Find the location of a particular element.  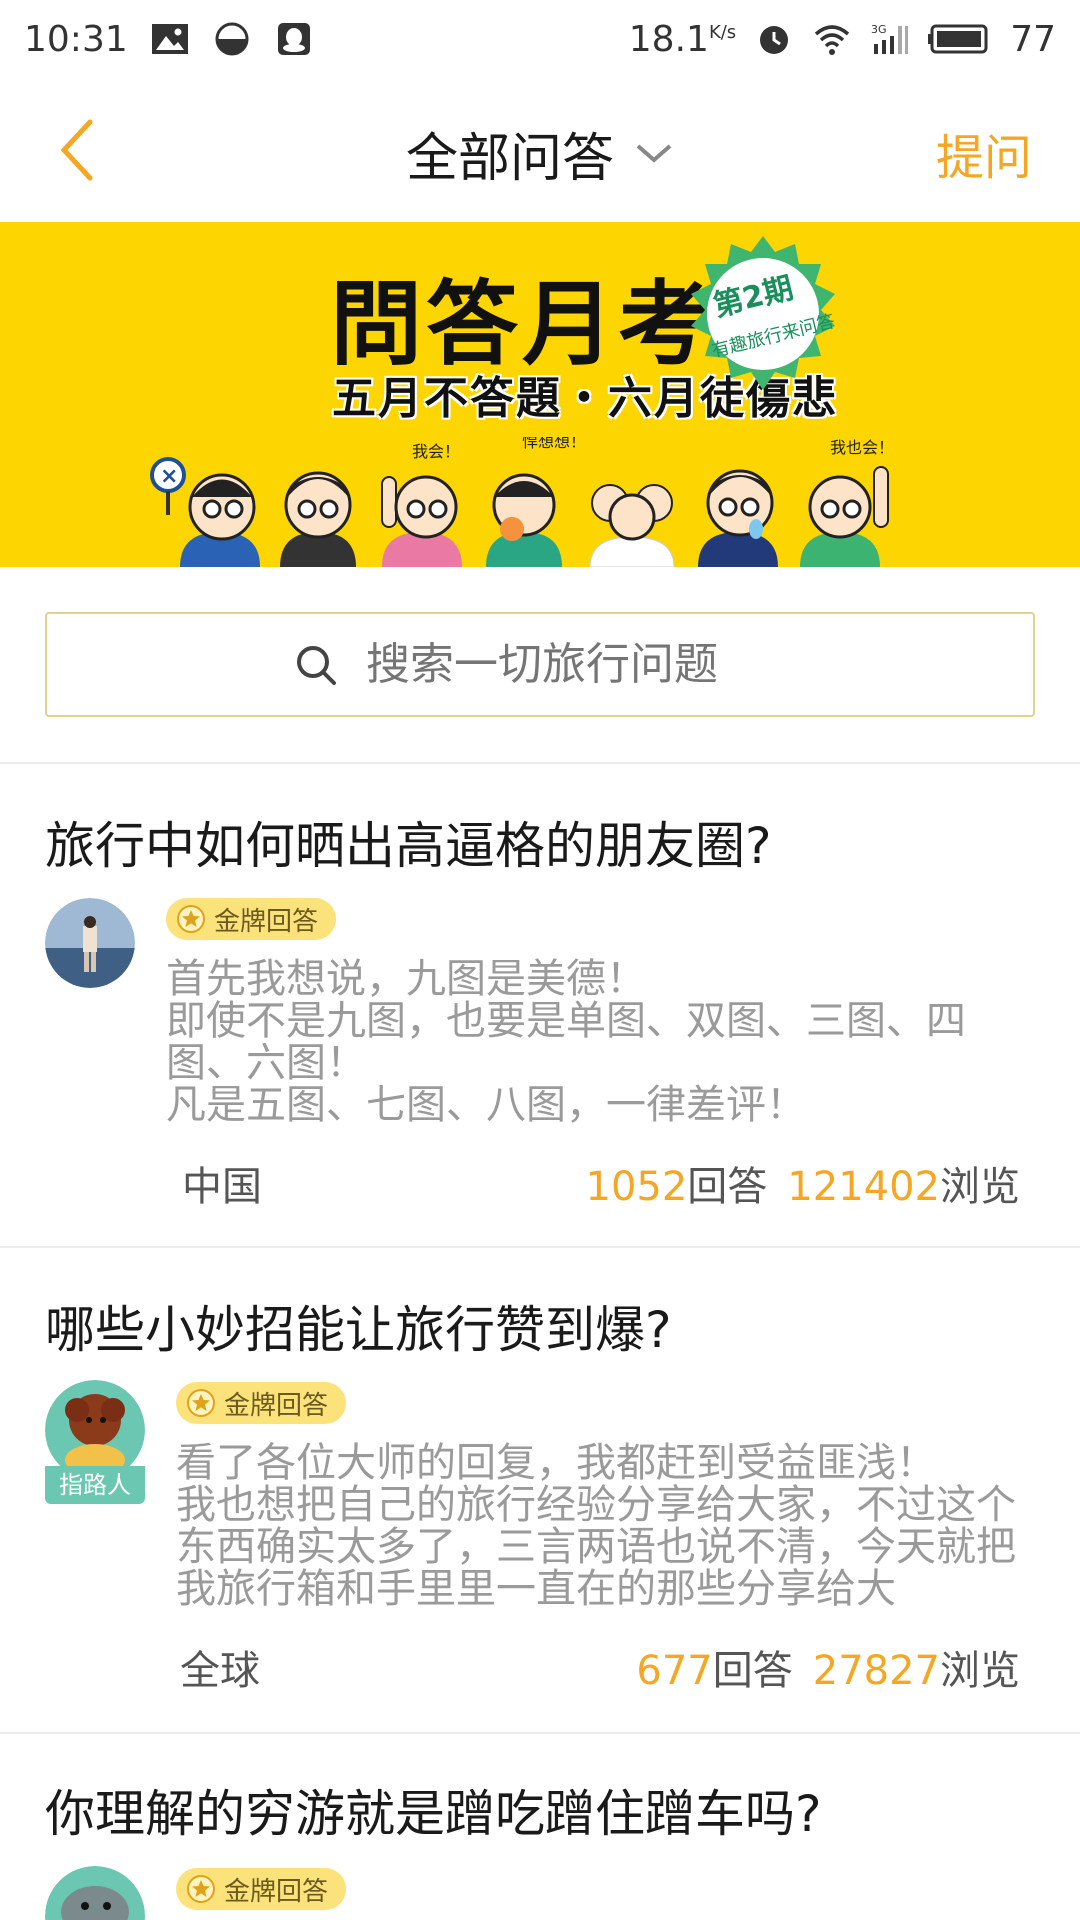

page-title: 全部问答 is located at coordinates (509, 159).